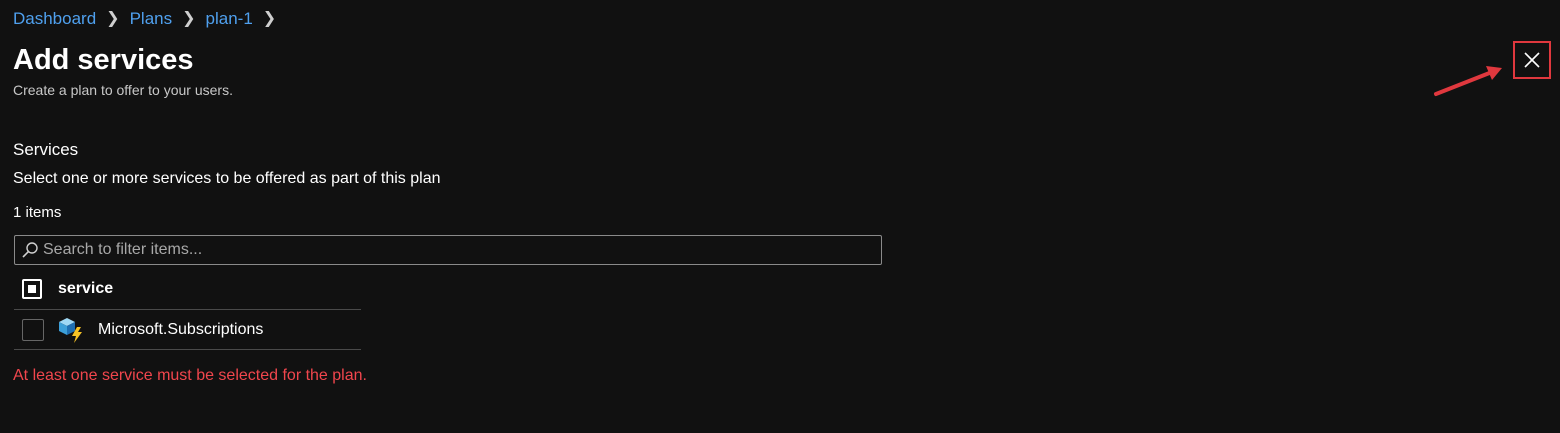 This screenshot has height=433, width=1560. I want to click on filter-input, so click(460, 250).